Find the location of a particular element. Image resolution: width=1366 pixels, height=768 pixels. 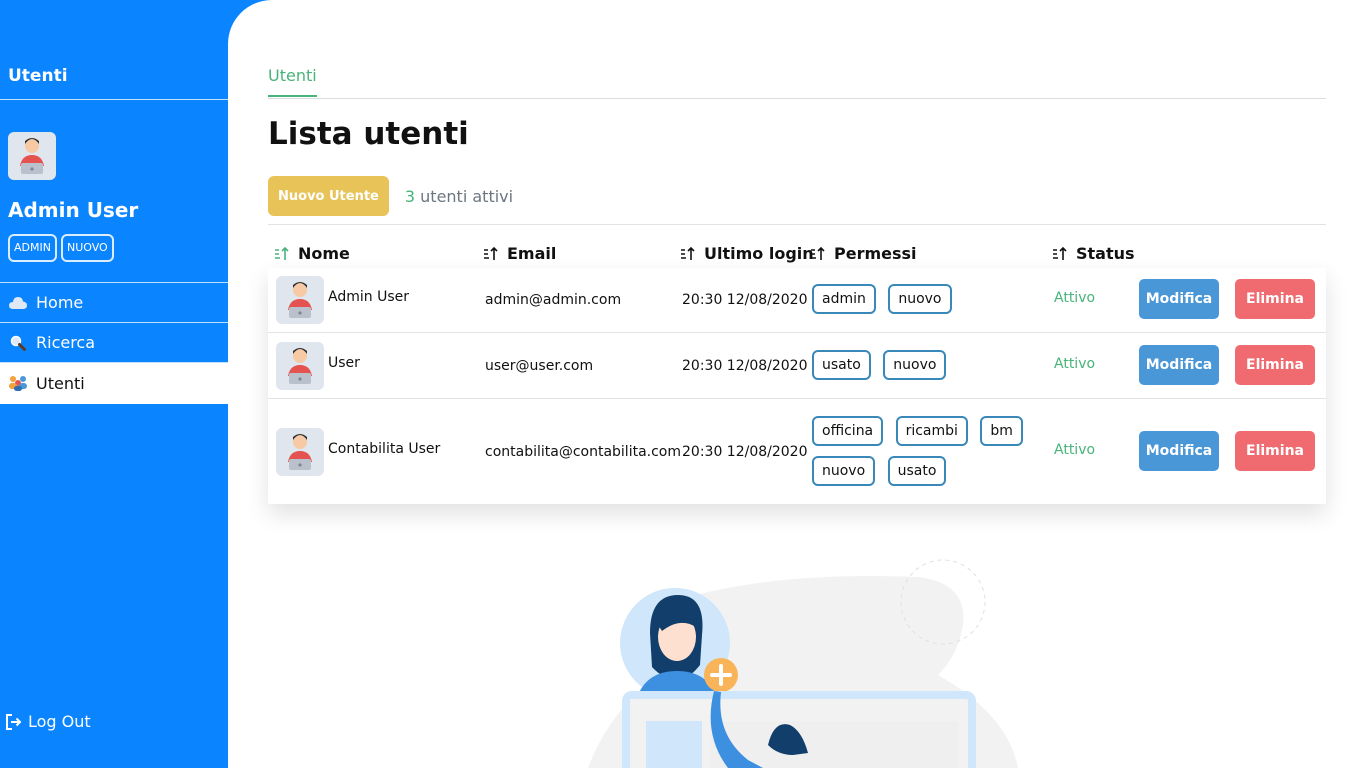

header-email: Email is located at coordinates (519, 253).